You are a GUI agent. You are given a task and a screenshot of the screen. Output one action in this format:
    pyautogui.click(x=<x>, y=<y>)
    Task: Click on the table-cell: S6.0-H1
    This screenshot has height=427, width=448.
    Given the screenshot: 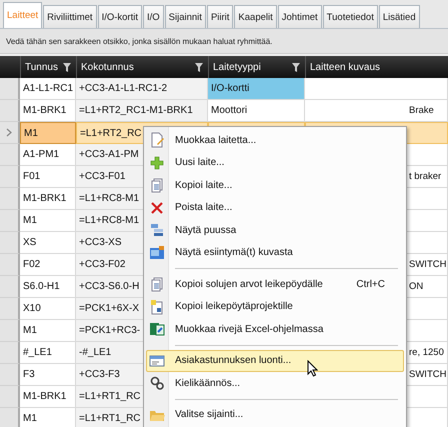 What is the action you would take?
    pyautogui.click(x=48, y=287)
    